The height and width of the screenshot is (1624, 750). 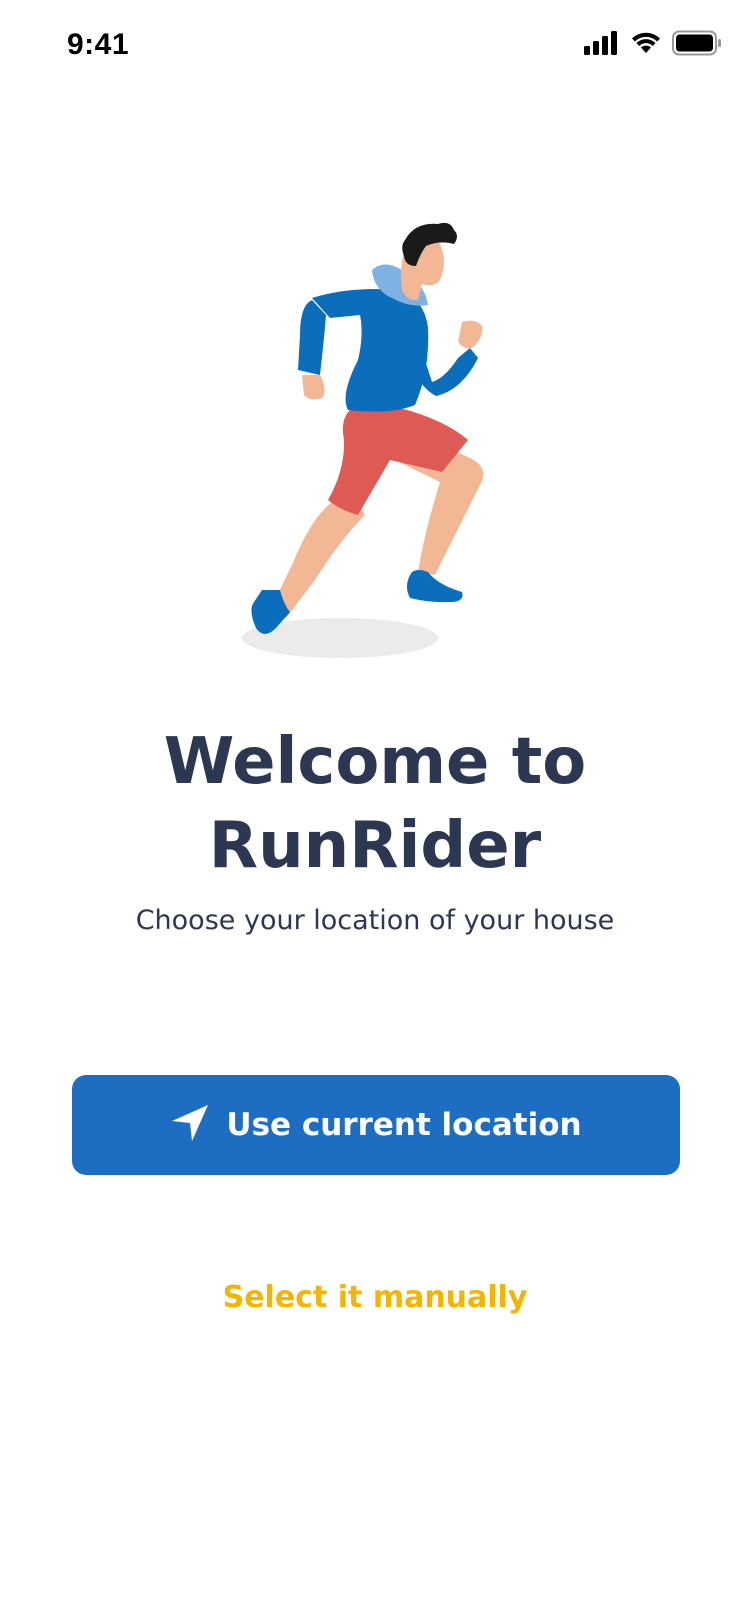 I want to click on runner-back-arm, so click(x=312, y=337).